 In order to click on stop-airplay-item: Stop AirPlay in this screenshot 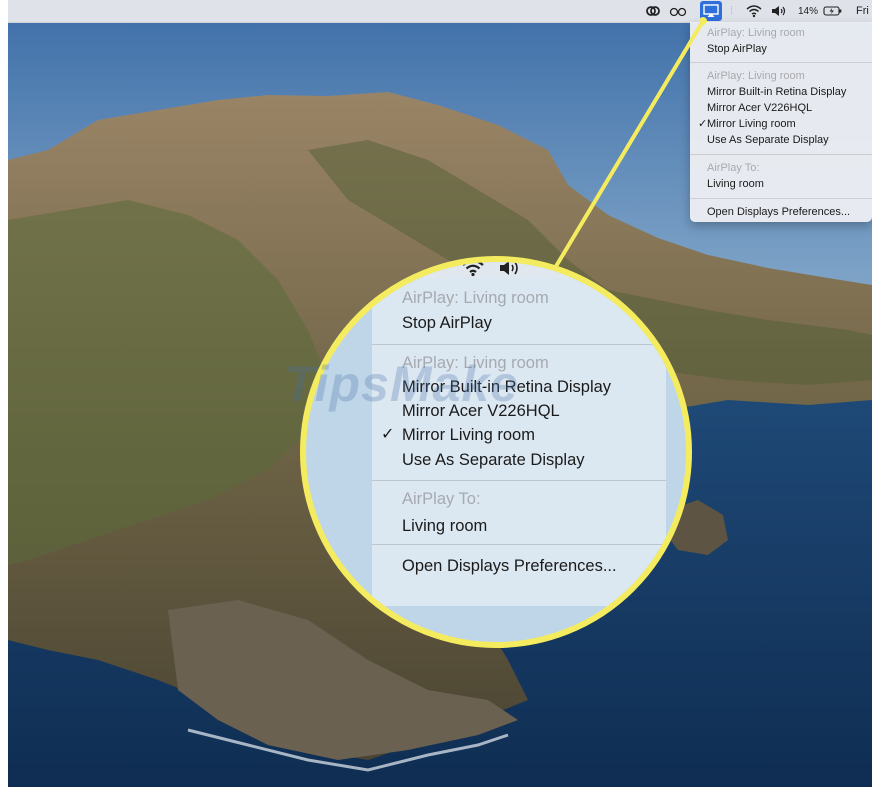, I will do `click(447, 323)`.